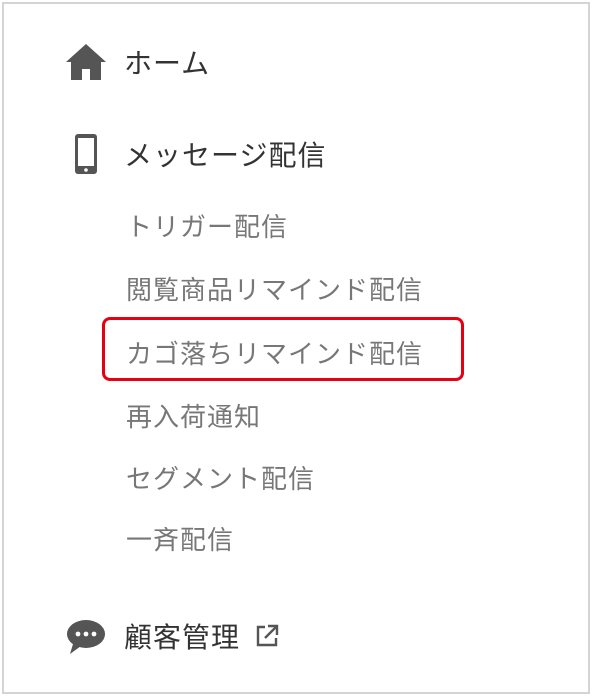 The width and height of the screenshot is (594, 698). Describe the element at coordinates (182, 637) in the screenshot. I see `nav-customers-label: 顧客管理` at that location.